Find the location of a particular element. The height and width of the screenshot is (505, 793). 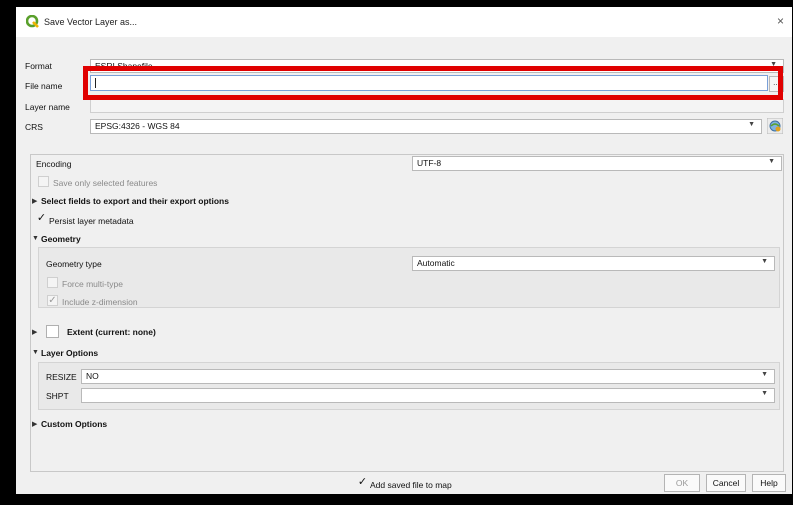

force-multi-label: Force multi-type is located at coordinates (92, 284).